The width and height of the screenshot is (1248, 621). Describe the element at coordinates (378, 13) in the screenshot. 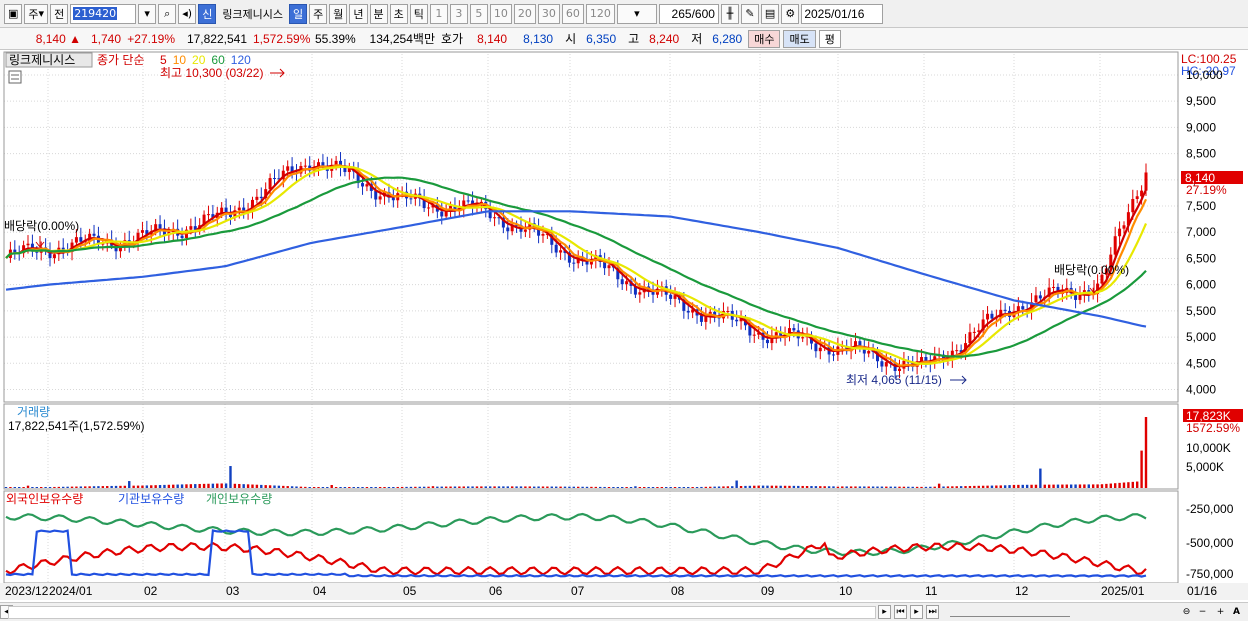

I see `interval-minute: 분` at that location.